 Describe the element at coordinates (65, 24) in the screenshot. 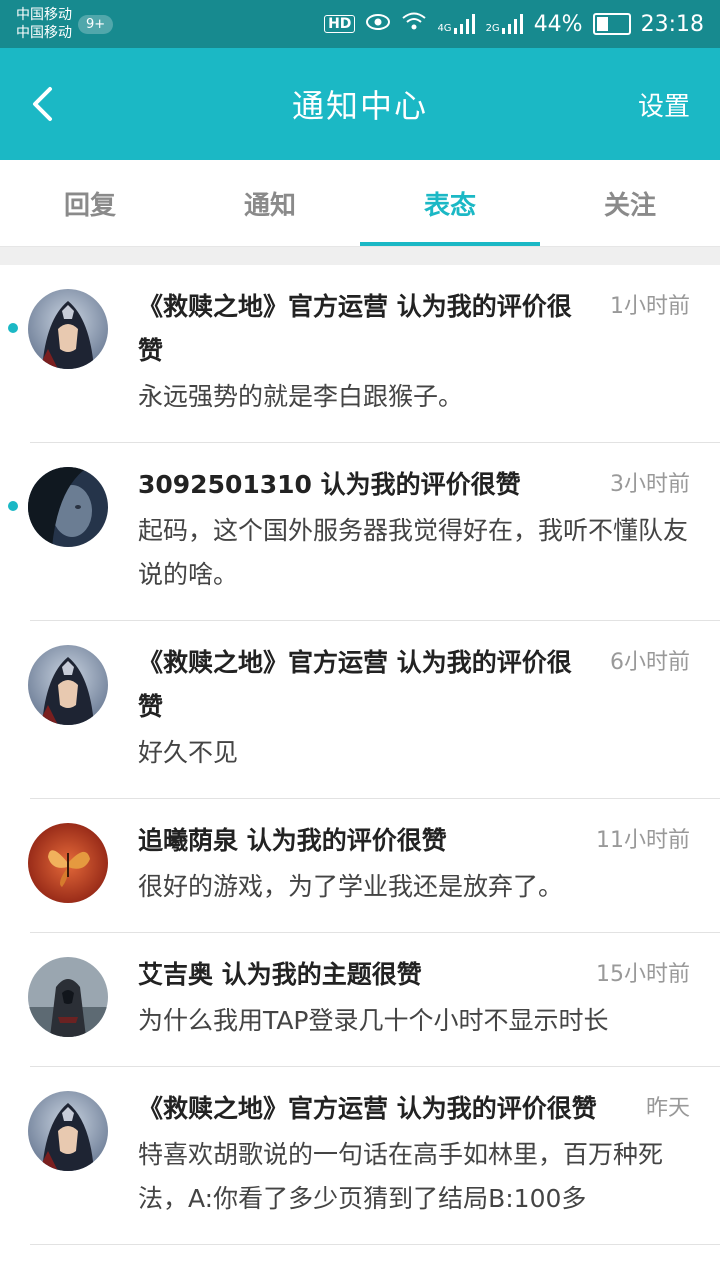

I see `carrier-info: 中国移动 中国移动 9+` at that location.